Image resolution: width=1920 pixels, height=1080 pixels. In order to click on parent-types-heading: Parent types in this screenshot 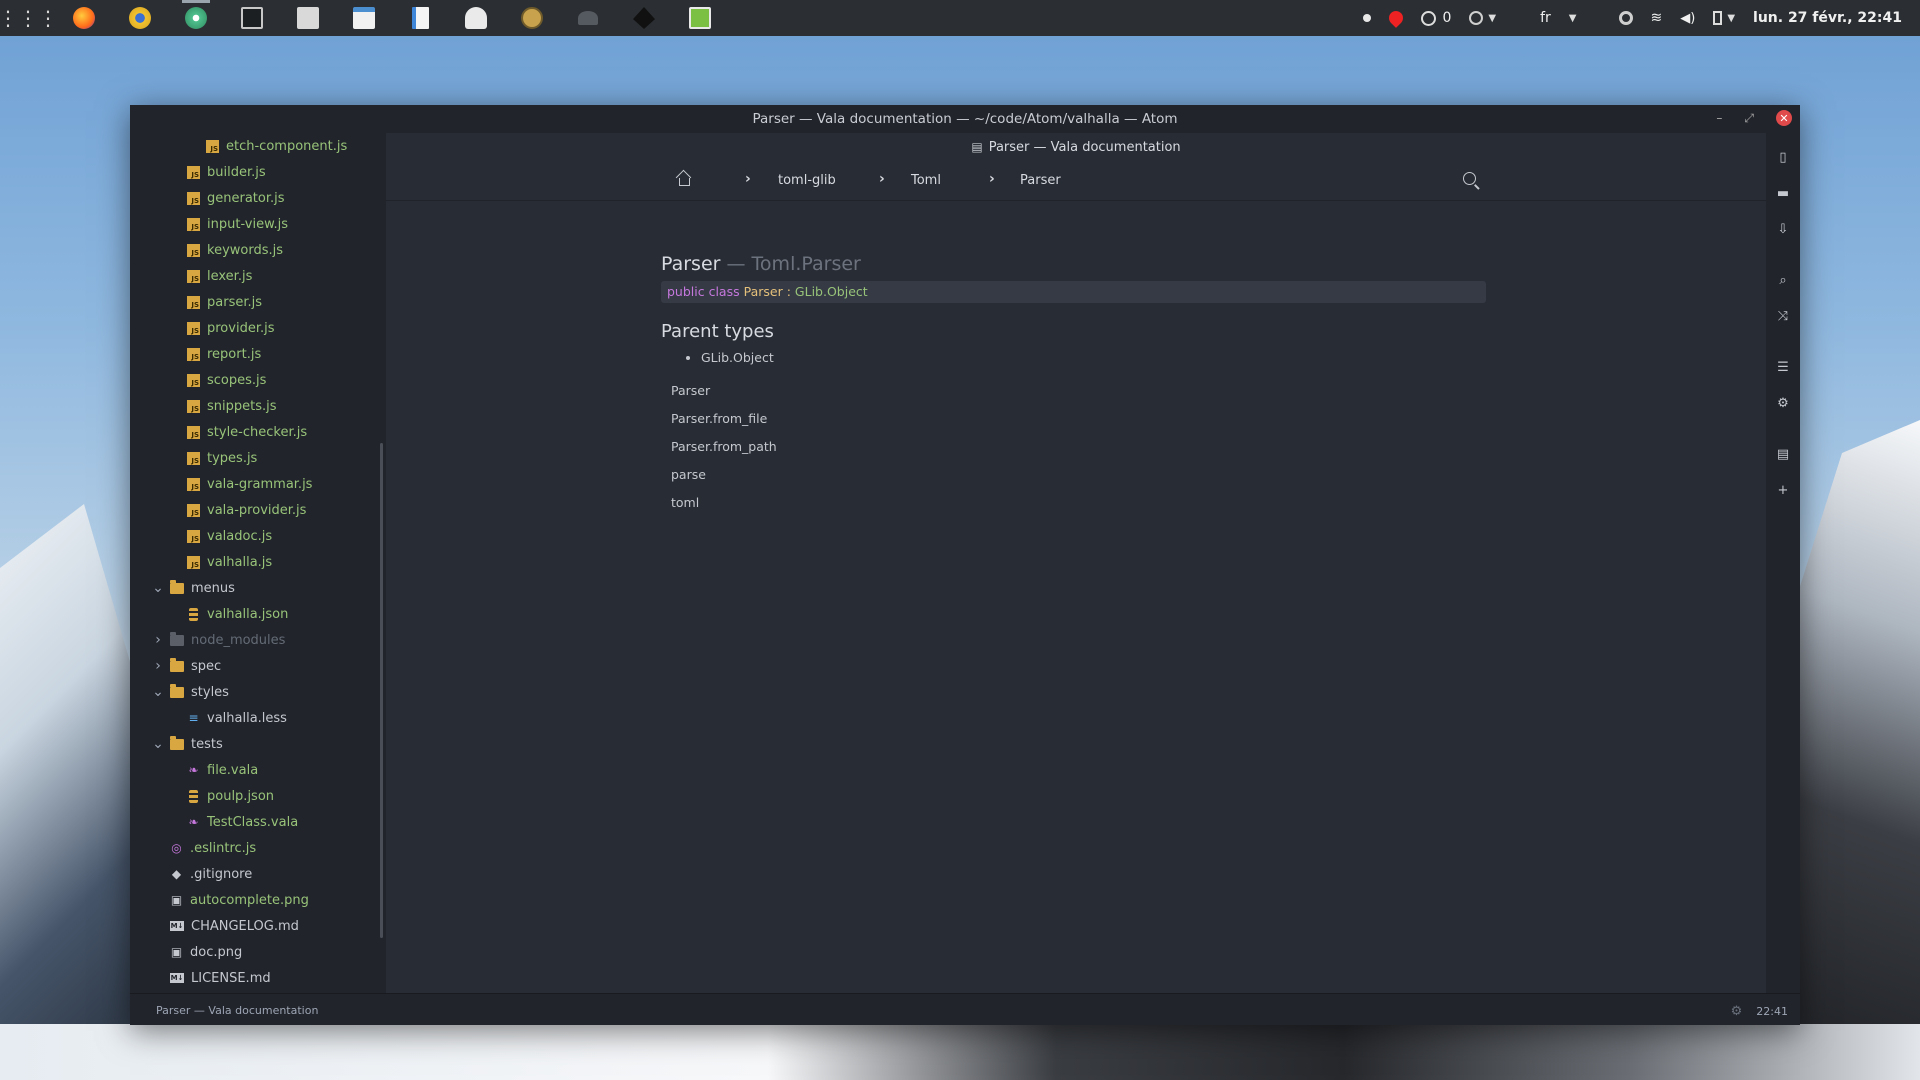, I will do `click(717, 331)`.